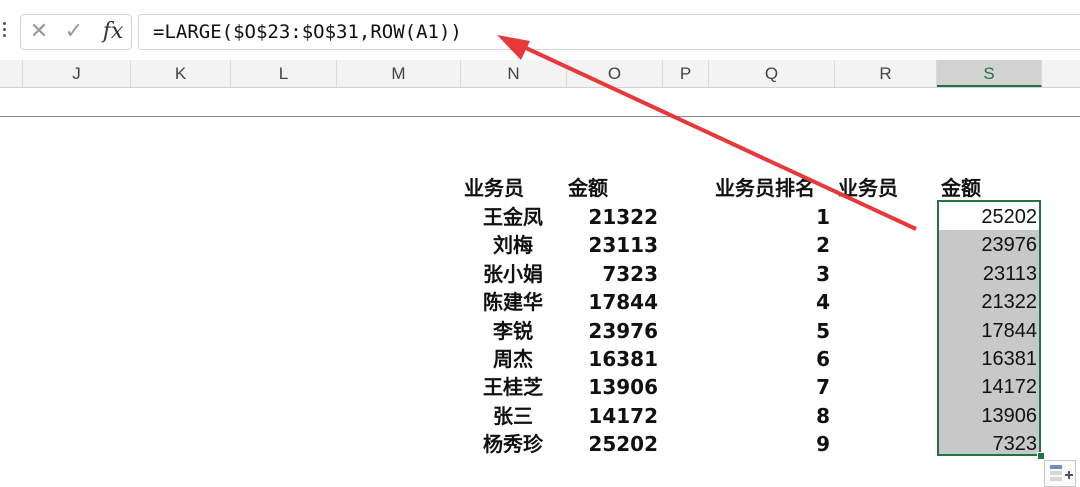 This screenshot has height=487, width=1080. What do you see at coordinates (714, 135) in the screenshot?
I see `arrow-shaft` at bounding box center [714, 135].